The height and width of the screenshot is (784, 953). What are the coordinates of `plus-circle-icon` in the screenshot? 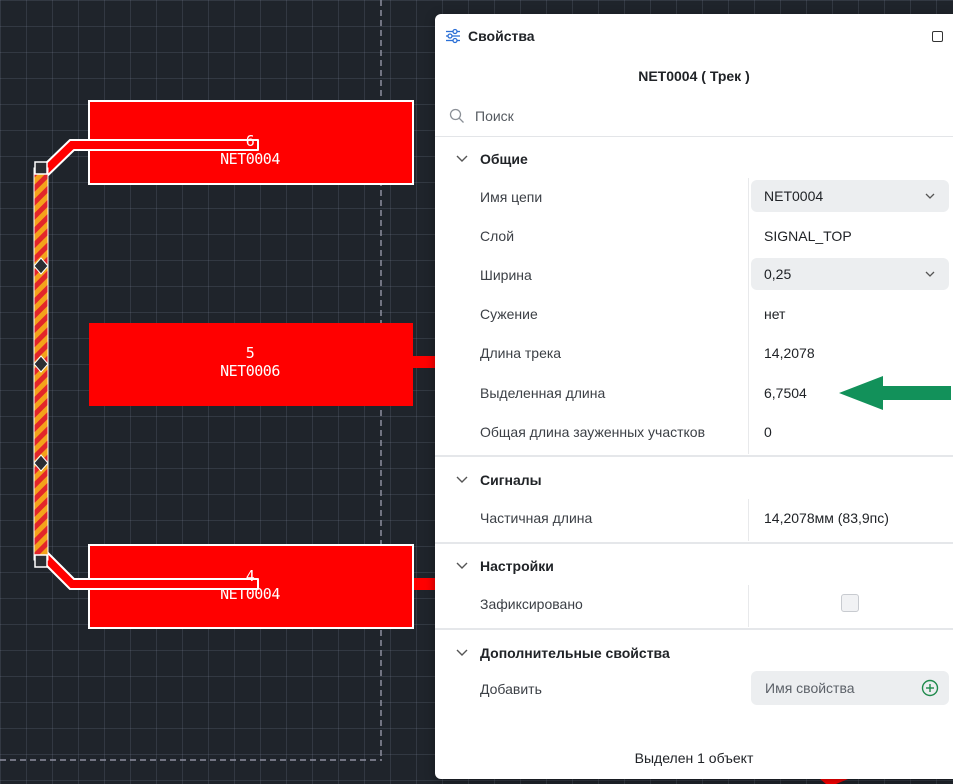 It's located at (930, 688).